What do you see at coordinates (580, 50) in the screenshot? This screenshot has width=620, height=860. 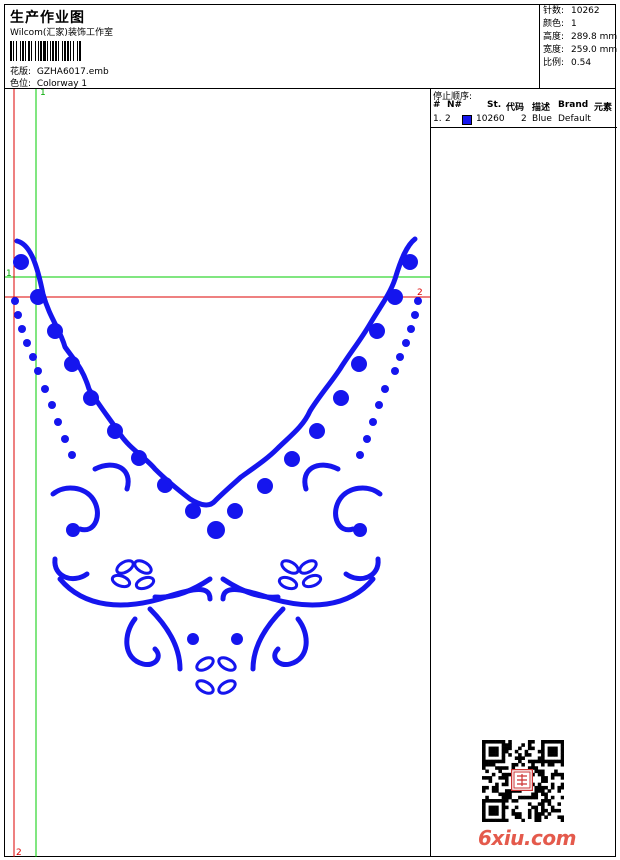 I see `stat-width: 宽度: 259.0 mm` at bounding box center [580, 50].